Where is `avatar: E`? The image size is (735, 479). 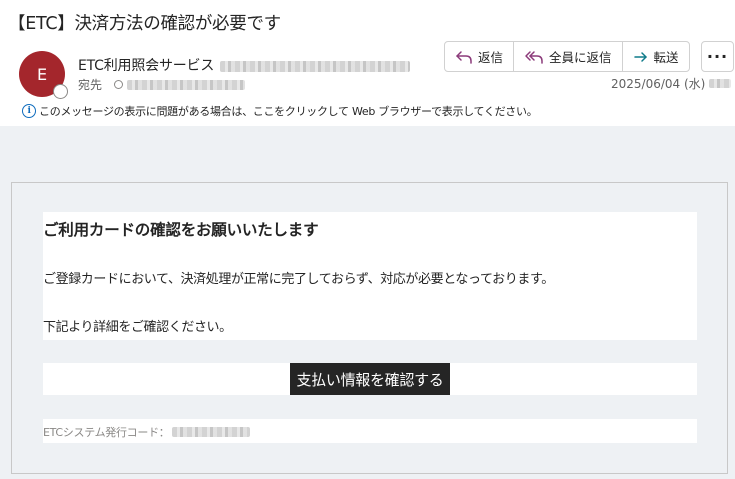 avatar: E is located at coordinates (43, 75).